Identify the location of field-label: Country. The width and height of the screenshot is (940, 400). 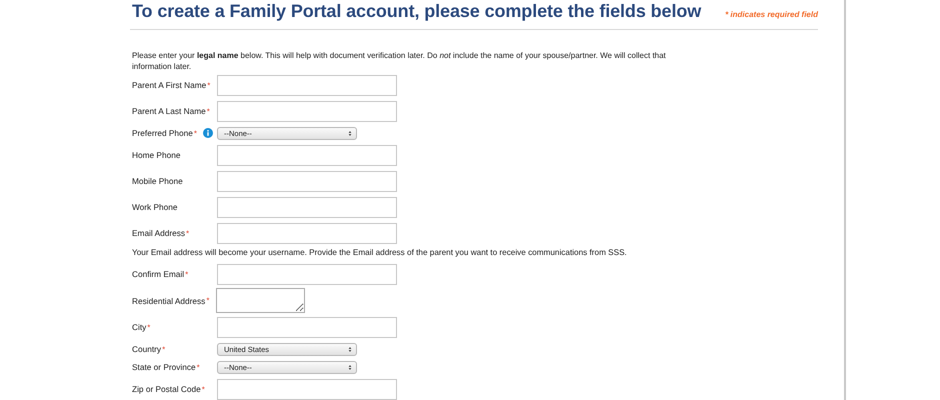
(147, 349).